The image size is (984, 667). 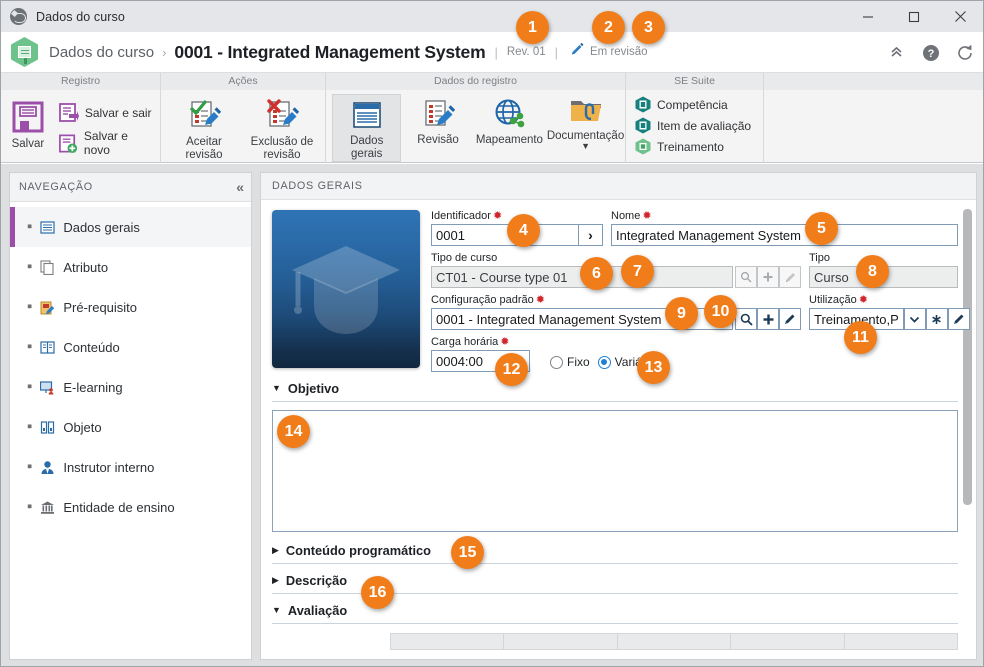 What do you see at coordinates (492, 16) in the screenshot?
I see `window-title-bar: Dados do curso` at bounding box center [492, 16].